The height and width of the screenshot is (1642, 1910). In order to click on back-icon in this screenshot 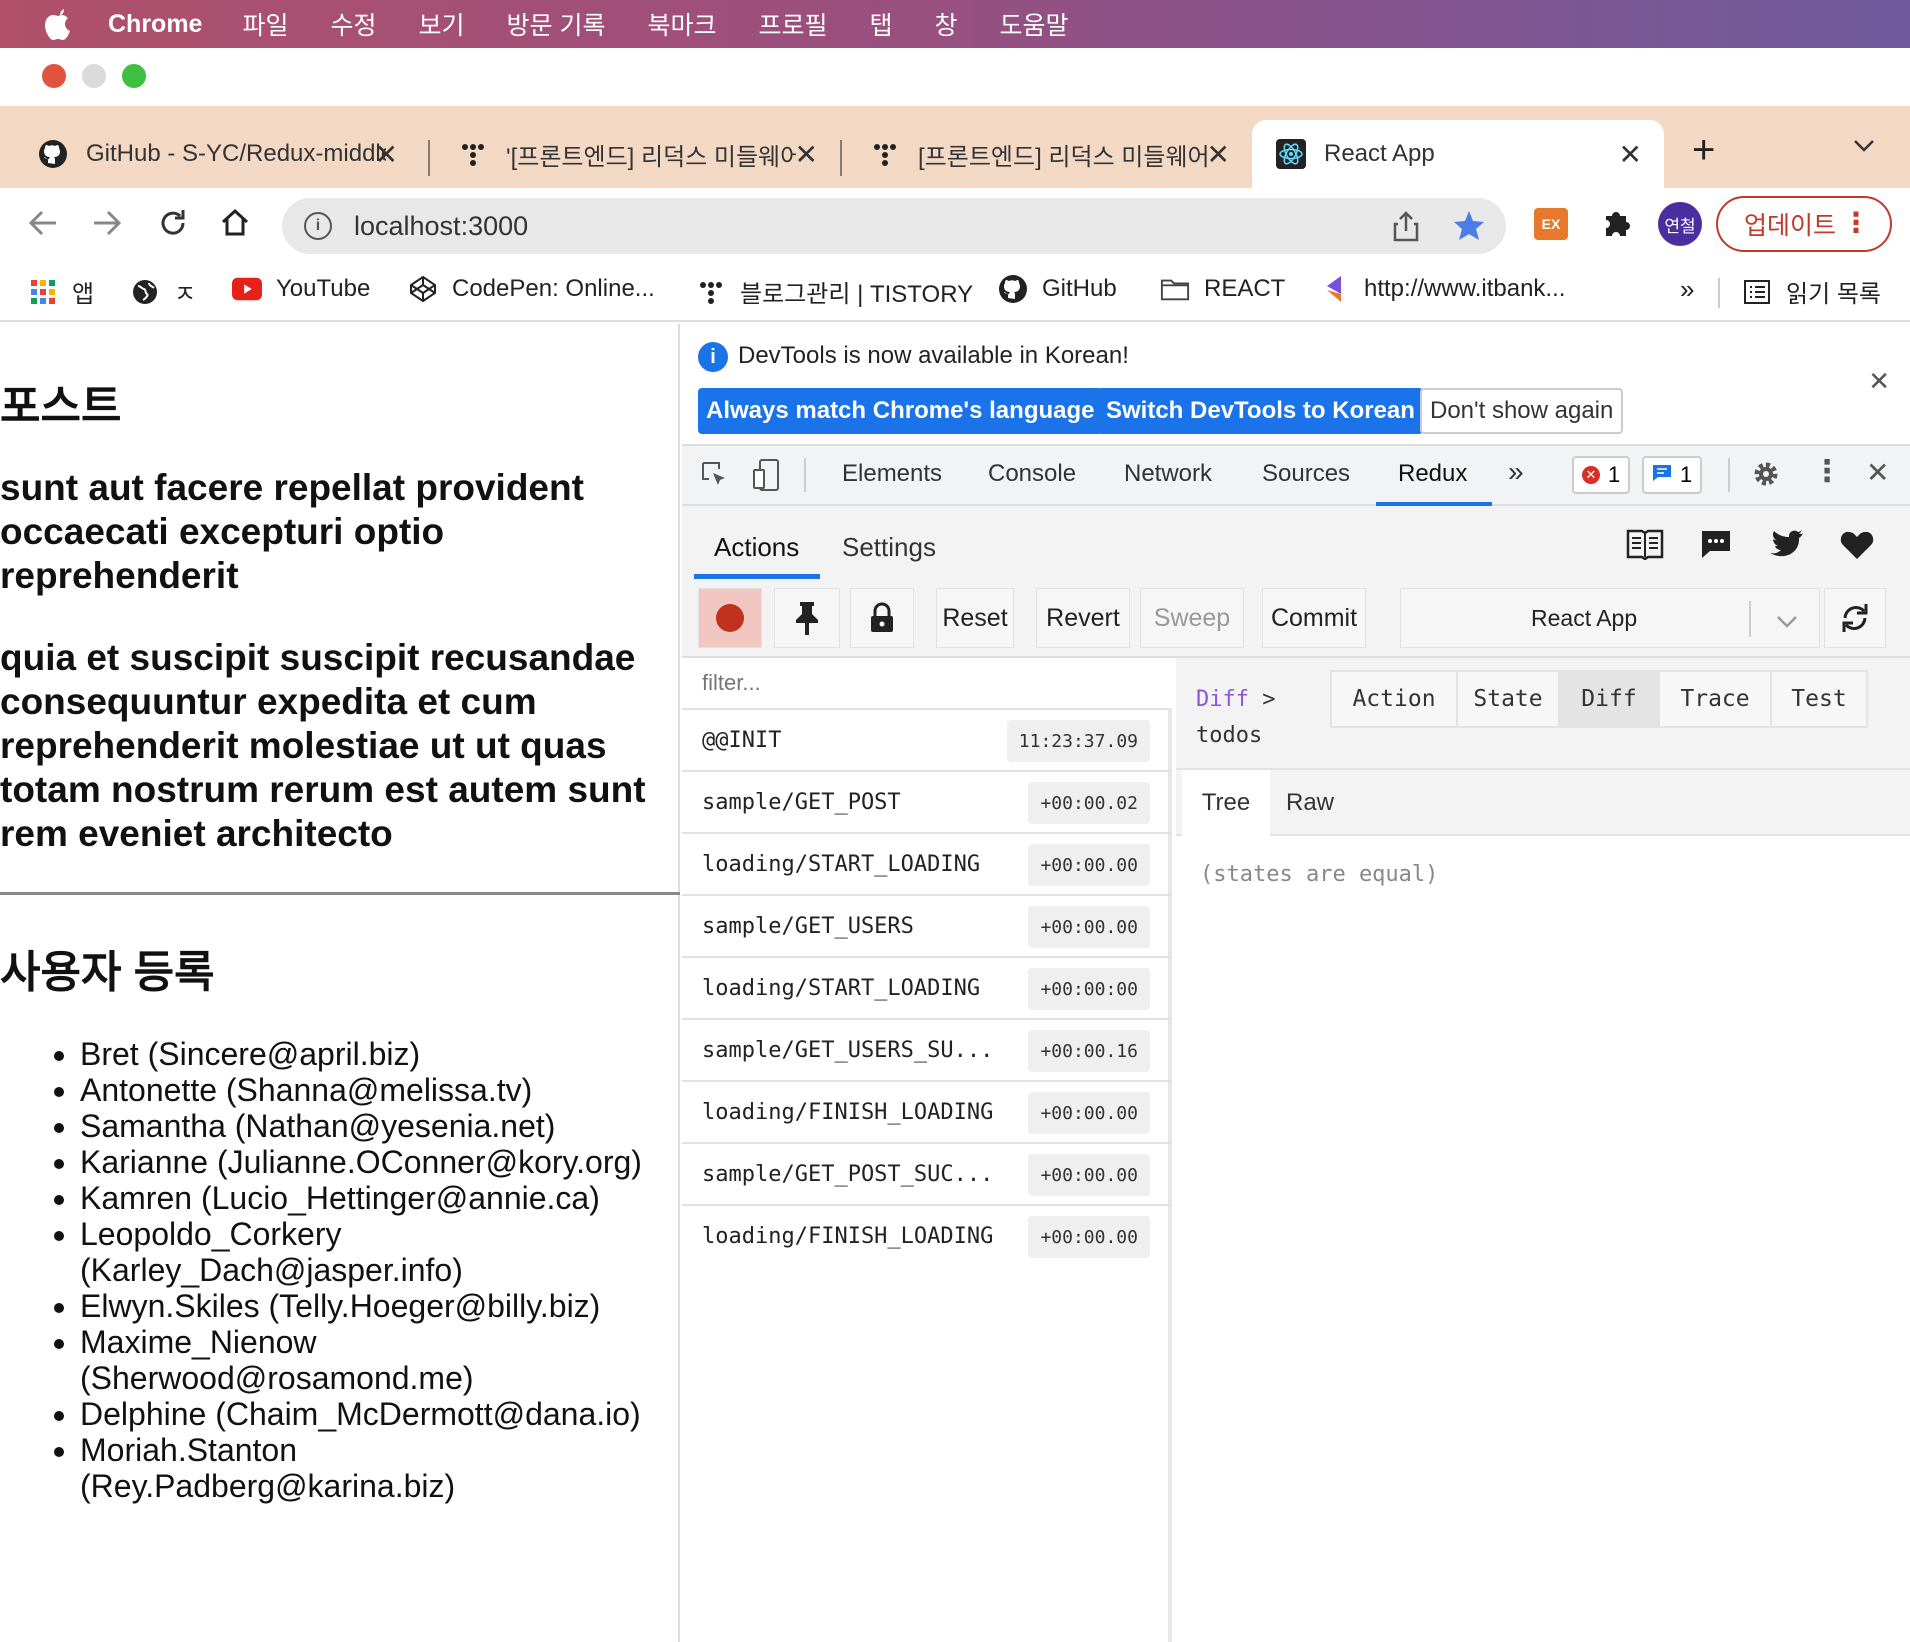, I will do `click(43, 227)`.